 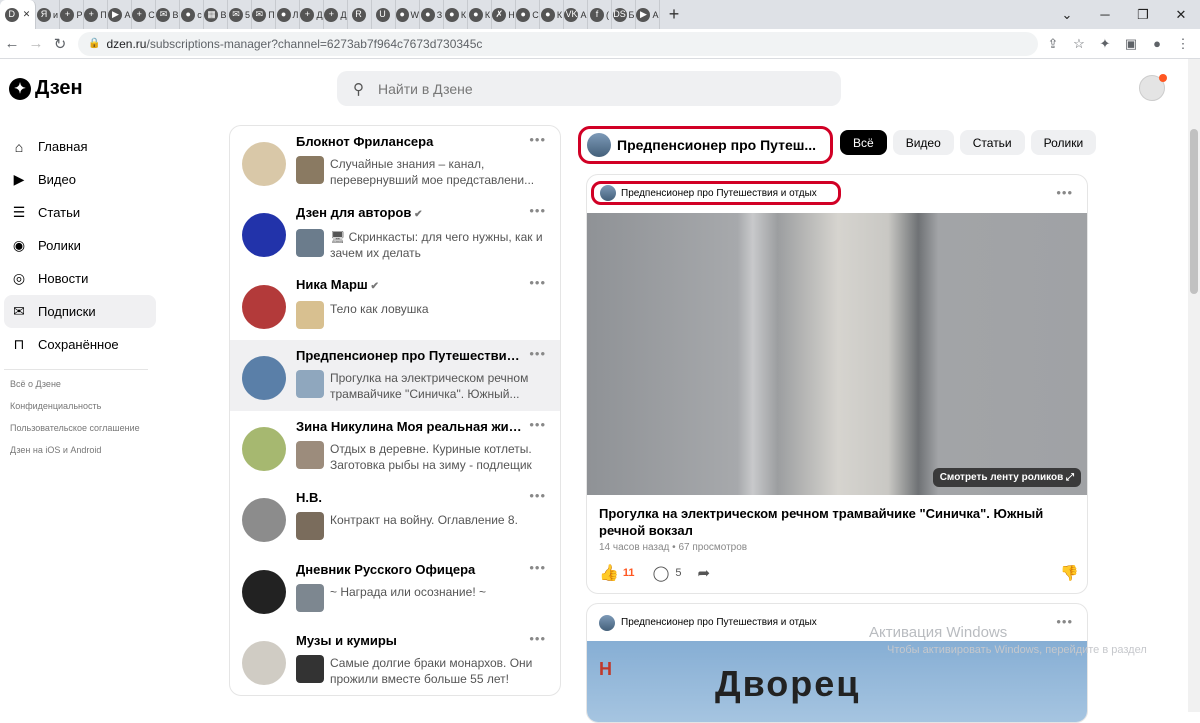 I want to click on reload-button: ↻, so click(x=60, y=44).